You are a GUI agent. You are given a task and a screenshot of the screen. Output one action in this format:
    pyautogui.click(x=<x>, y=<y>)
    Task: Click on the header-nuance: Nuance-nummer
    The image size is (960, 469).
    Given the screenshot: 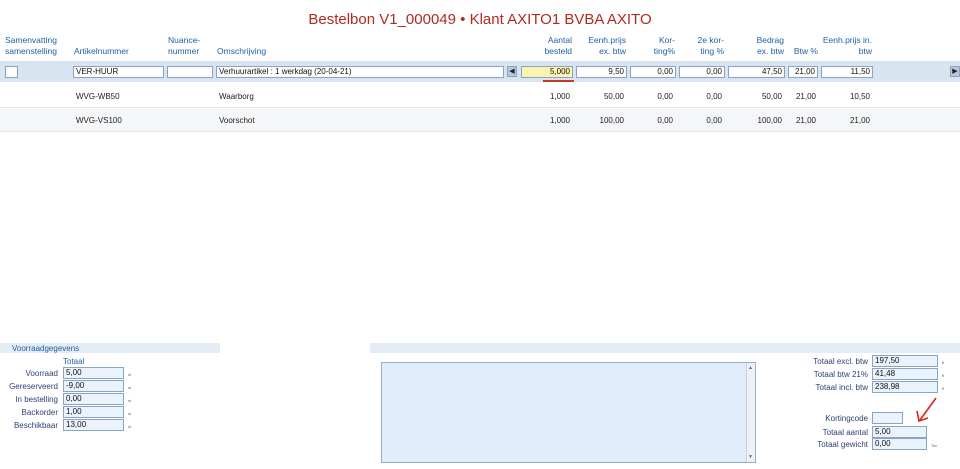 What is the action you would take?
    pyautogui.click(x=184, y=45)
    